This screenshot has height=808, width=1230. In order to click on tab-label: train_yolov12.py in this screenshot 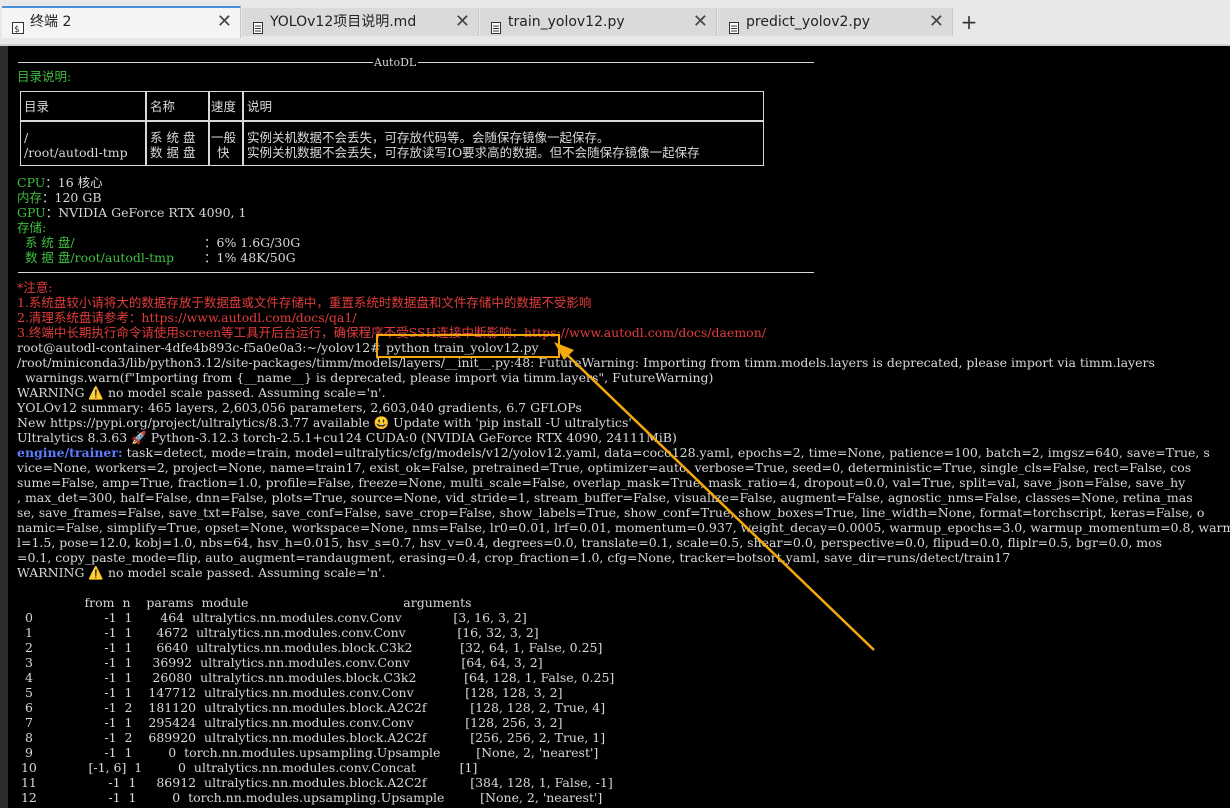, I will do `click(566, 22)`.